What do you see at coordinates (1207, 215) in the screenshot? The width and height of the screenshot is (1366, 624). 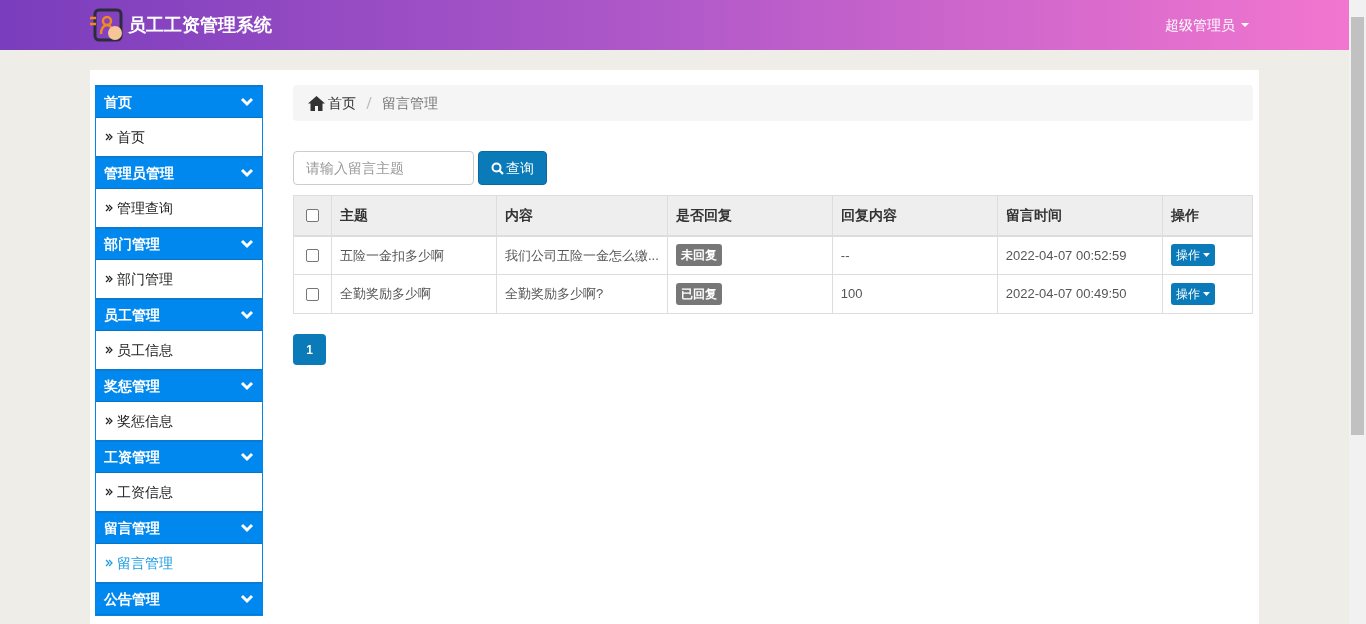 I see `table-header-cell: 操作` at bounding box center [1207, 215].